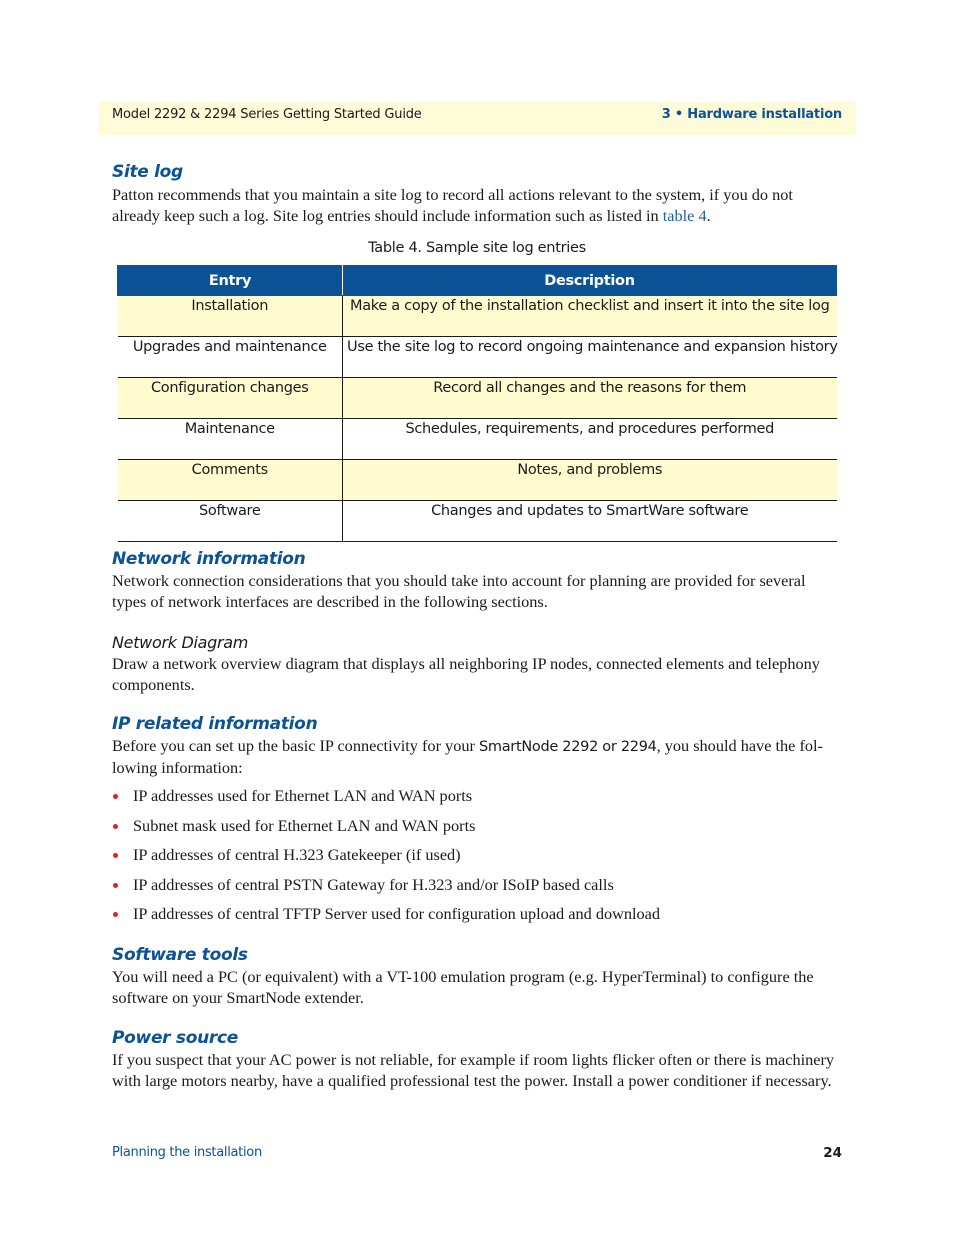 The height and width of the screenshot is (1235, 954). What do you see at coordinates (230, 398) in the screenshot?
I see `entry-cell: Configuration changes` at bounding box center [230, 398].